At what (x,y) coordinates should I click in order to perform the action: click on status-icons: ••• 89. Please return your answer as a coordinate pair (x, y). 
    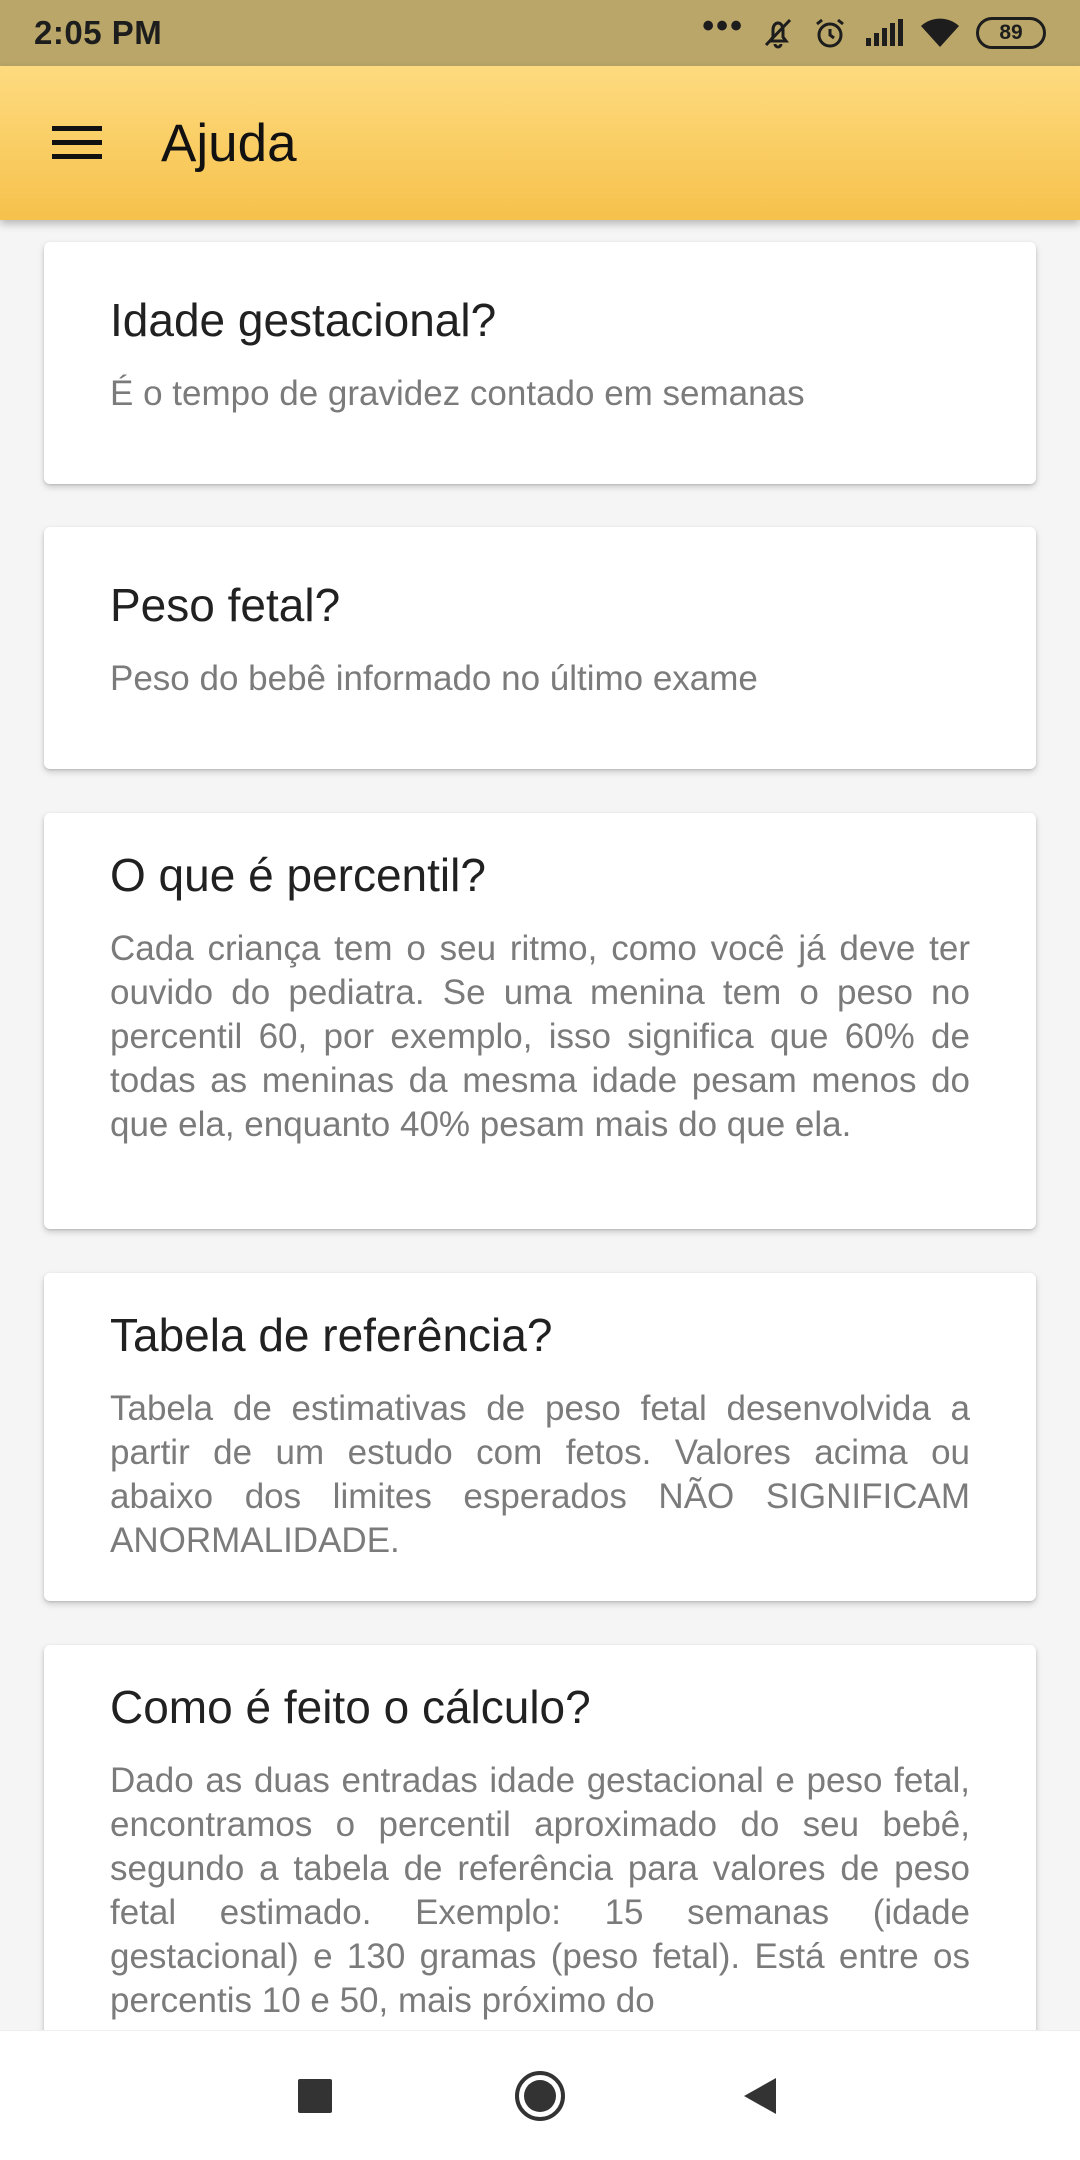
    Looking at the image, I should click on (874, 30).